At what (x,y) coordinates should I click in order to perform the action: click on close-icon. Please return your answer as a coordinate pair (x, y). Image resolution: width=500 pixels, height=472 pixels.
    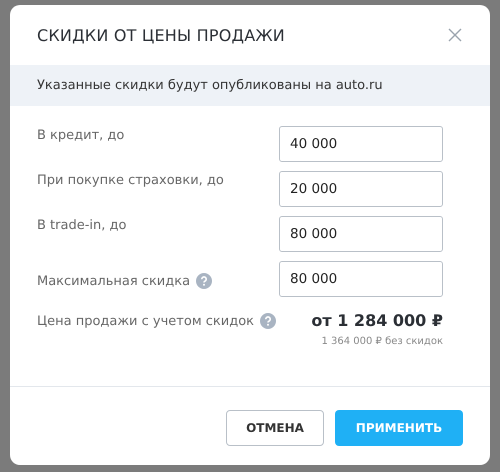
    Looking at the image, I should click on (455, 35).